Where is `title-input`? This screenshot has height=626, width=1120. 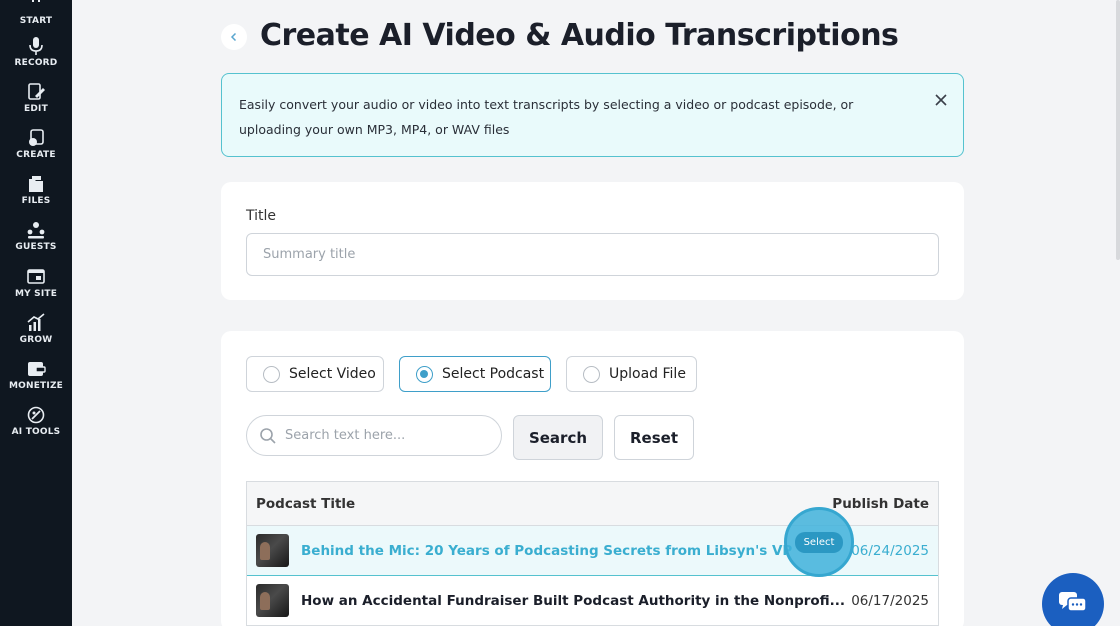
title-input is located at coordinates (592, 254).